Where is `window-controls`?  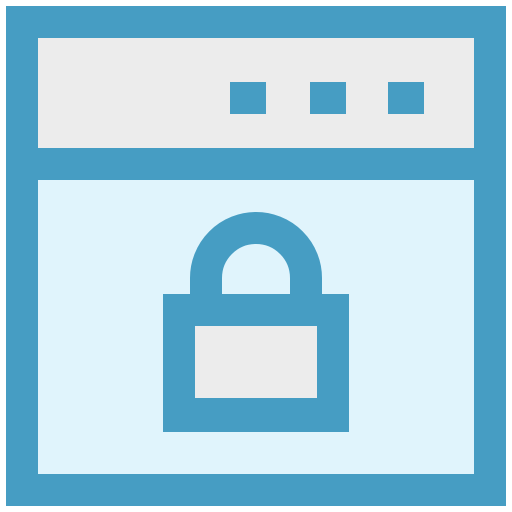 window-controls is located at coordinates (327, 98).